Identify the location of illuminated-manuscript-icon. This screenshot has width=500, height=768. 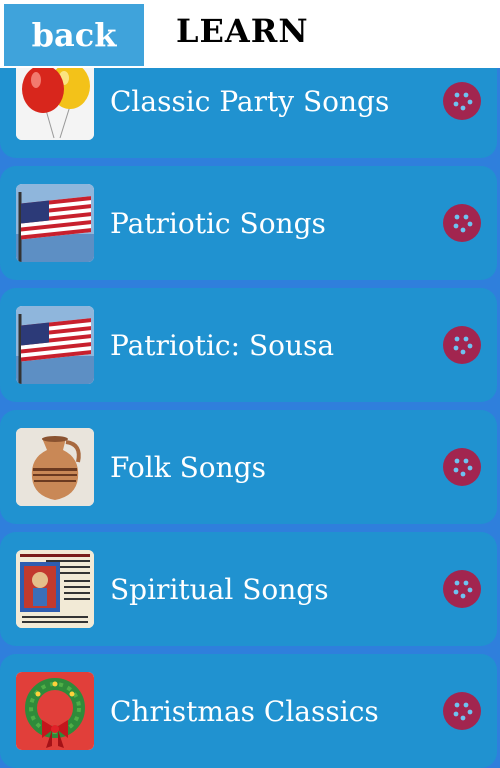
(55, 589).